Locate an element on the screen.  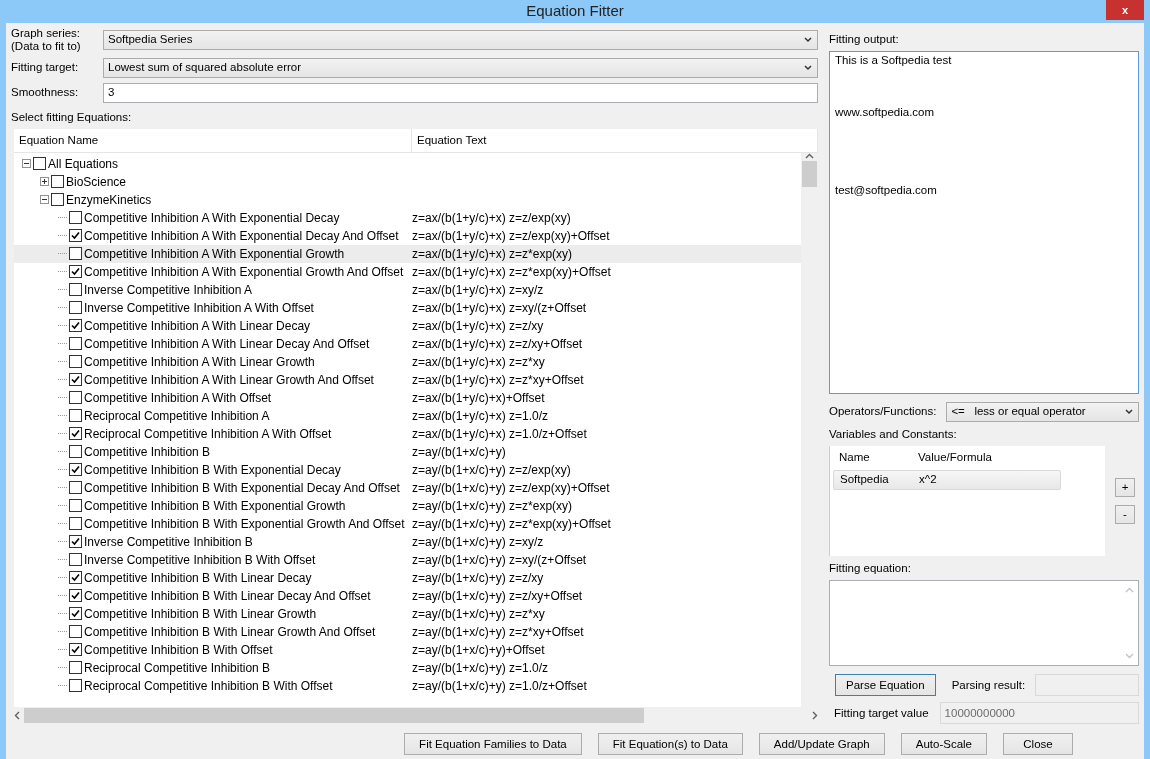
tree-row: Competitive Inhibition B With Offset z=ay/(b(1+x/c)+y)+Offset is located at coordinates (407, 649).